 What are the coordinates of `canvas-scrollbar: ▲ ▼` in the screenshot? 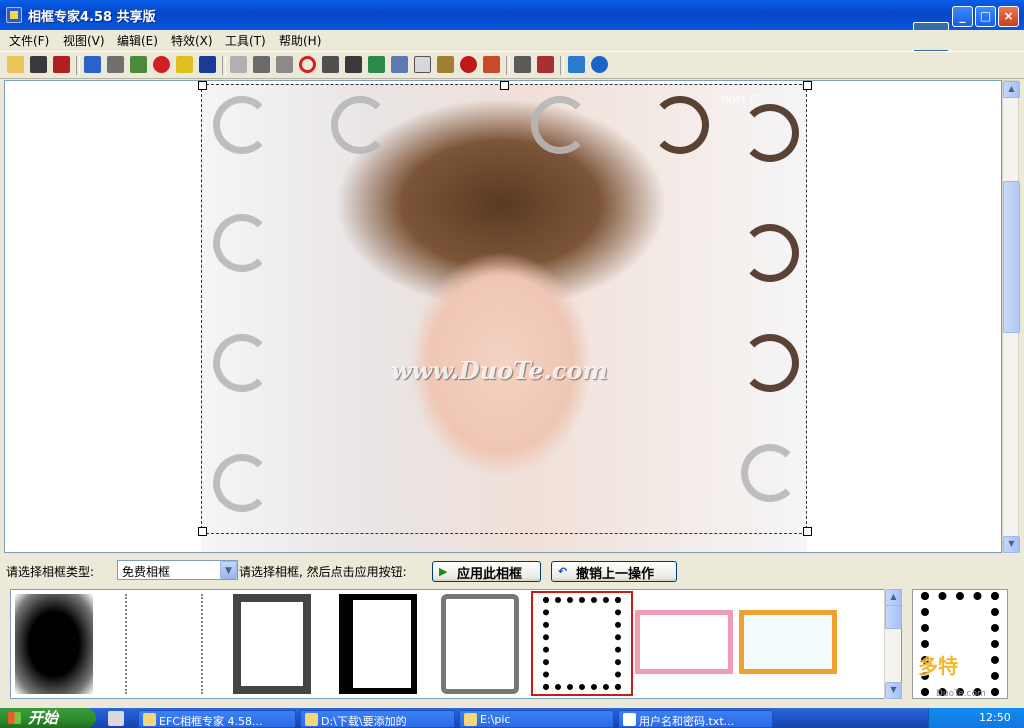 It's located at (1011, 316).